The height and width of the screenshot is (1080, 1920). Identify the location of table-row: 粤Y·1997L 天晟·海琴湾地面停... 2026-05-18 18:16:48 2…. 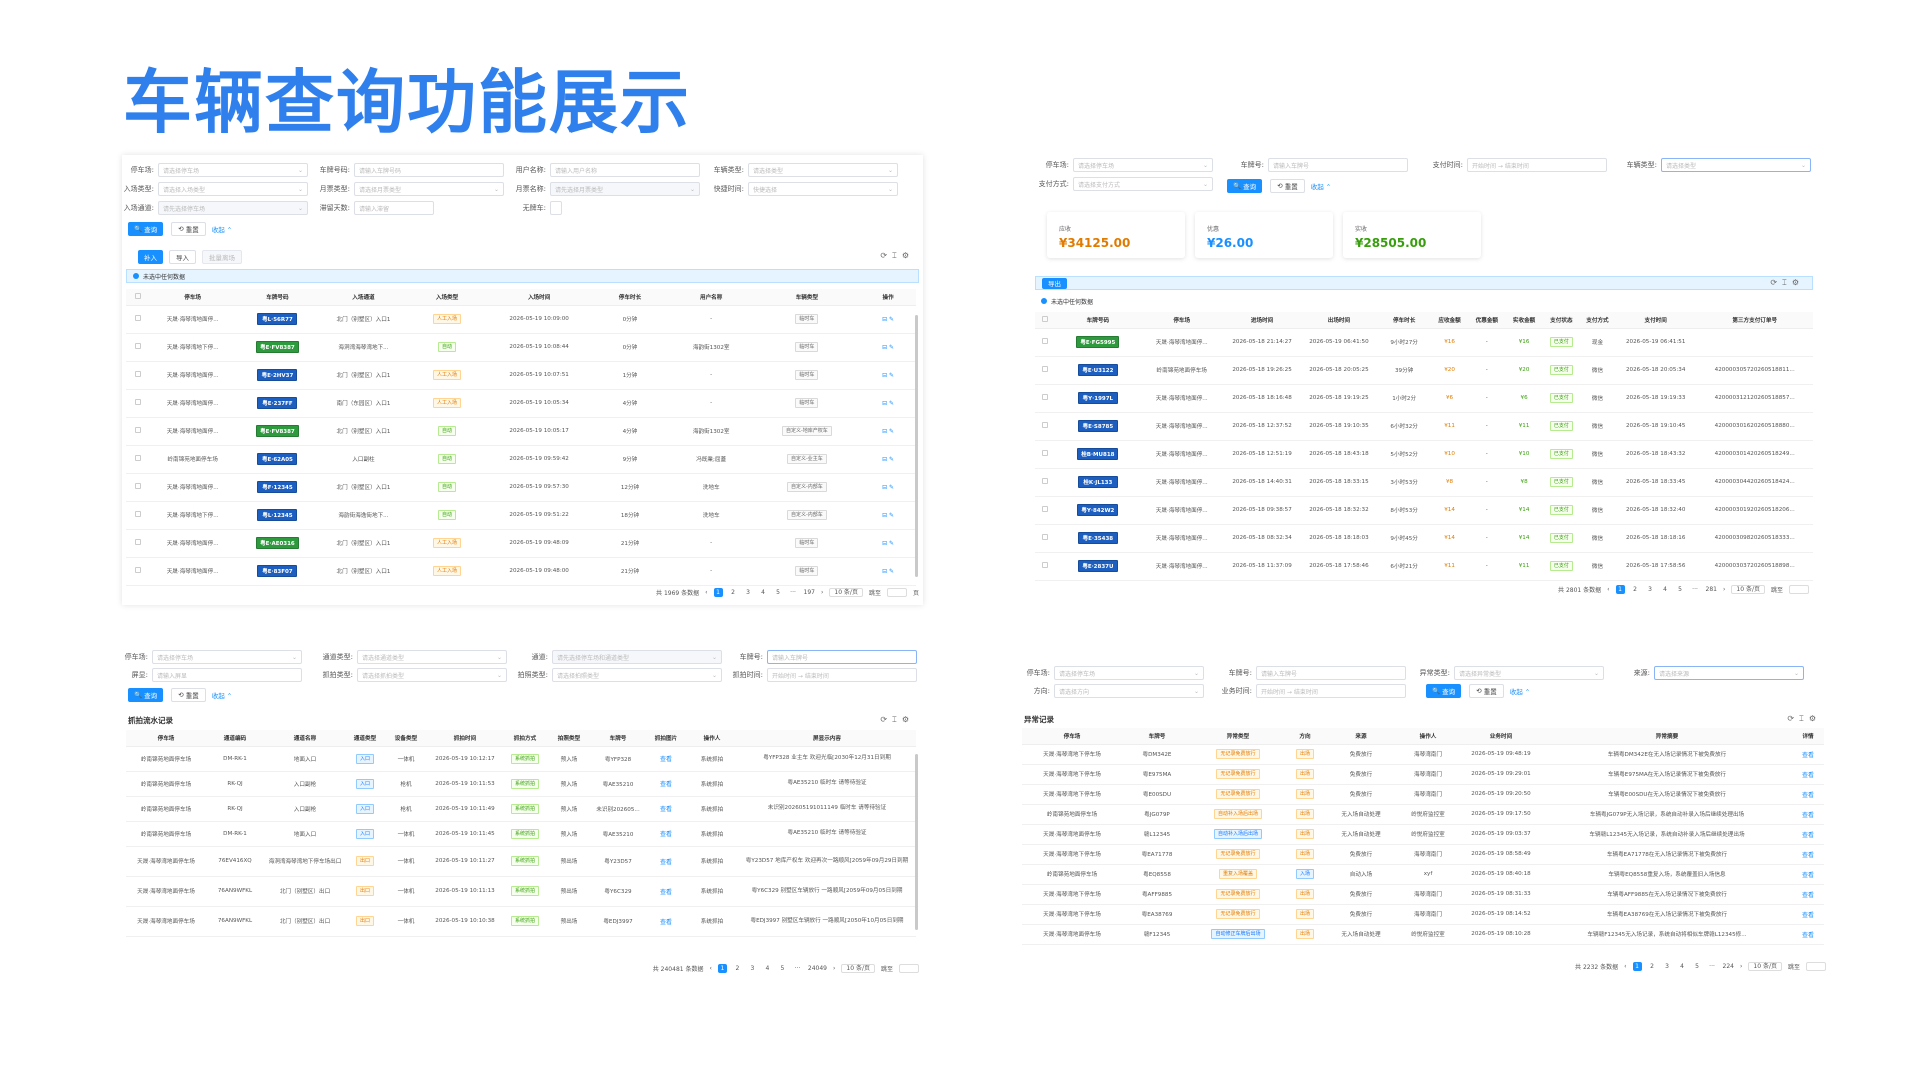
(1424, 398).